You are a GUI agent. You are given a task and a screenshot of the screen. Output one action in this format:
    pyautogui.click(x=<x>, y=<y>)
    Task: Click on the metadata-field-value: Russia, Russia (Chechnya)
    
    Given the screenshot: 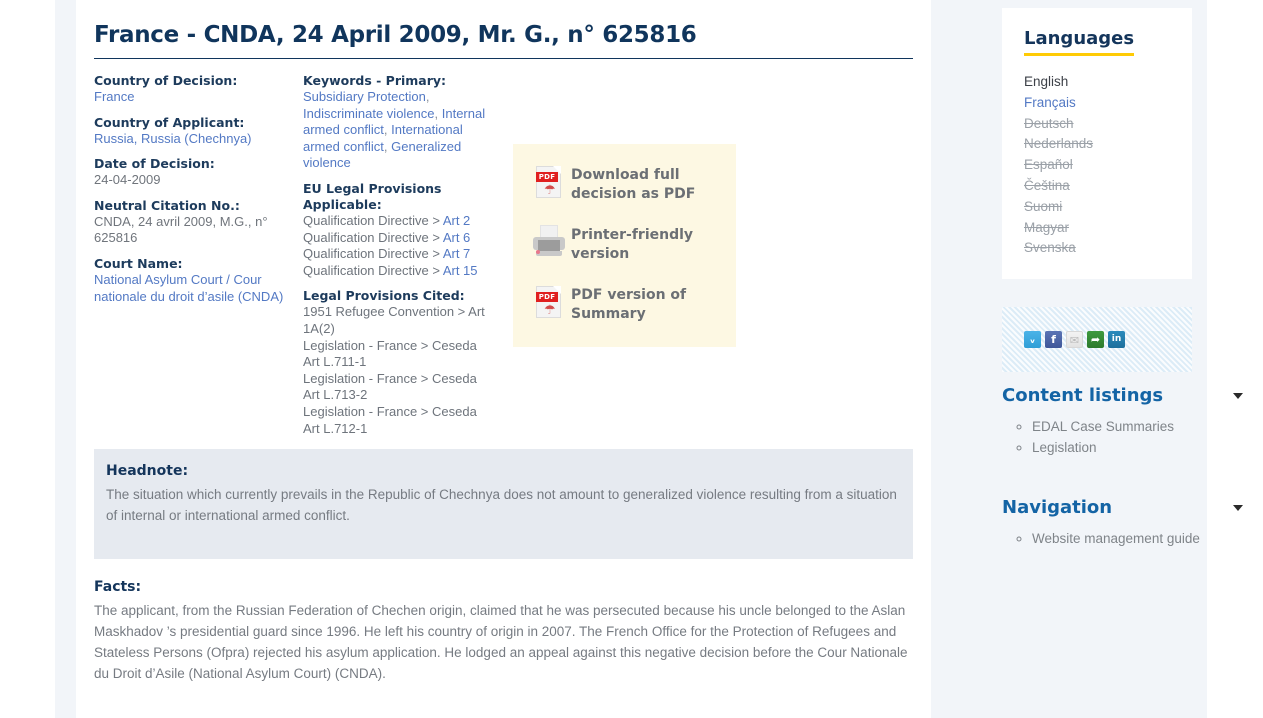 What is the action you would take?
    pyautogui.click(x=196, y=139)
    